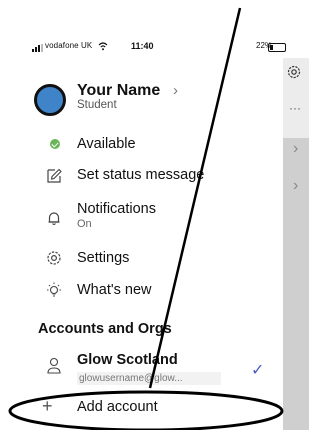 Image resolution: width=320 pixels, height=430 pixels. What do you see at coordinates (84, 224) in the screenshot?
I see `notifications-state: On` at bounding box center [84, 224].